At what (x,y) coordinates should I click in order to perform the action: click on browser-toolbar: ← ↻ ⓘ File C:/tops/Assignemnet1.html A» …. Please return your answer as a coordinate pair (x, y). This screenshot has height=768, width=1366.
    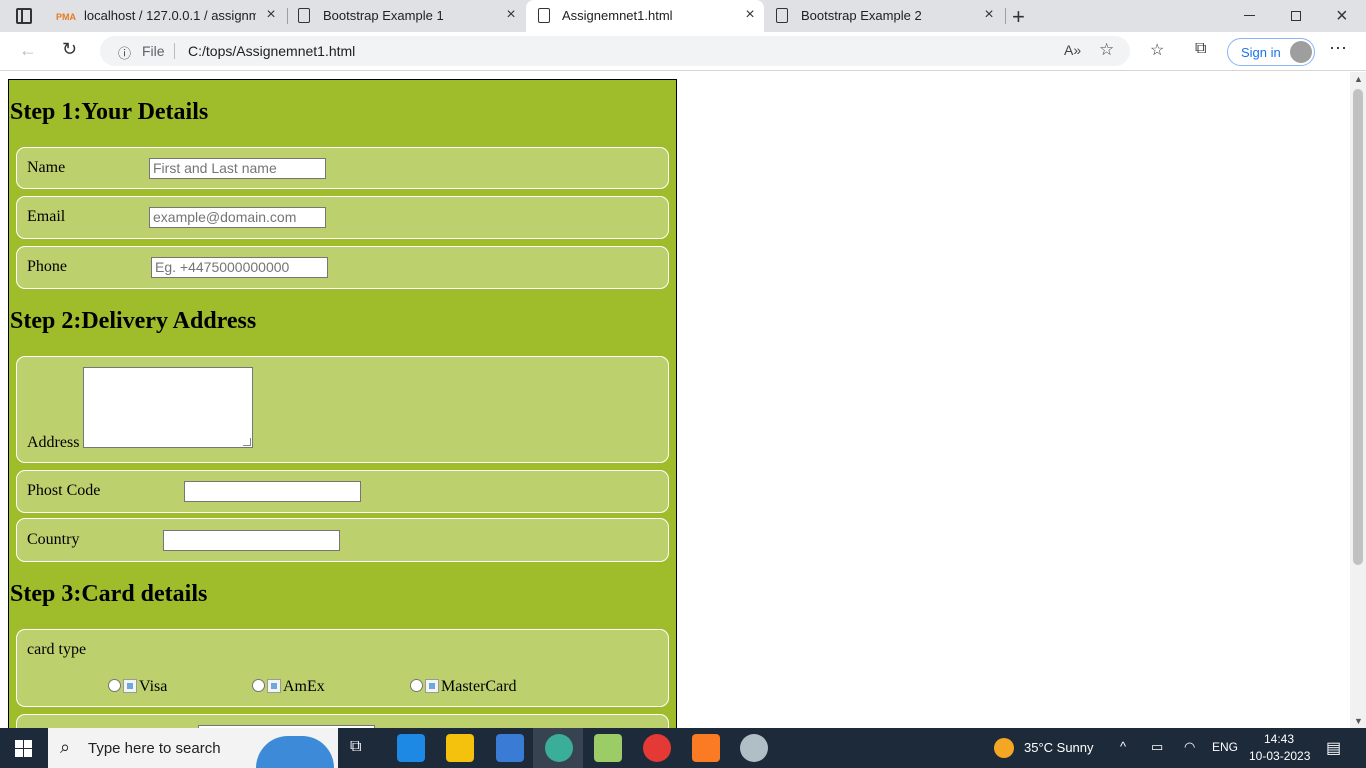
    Looking at the image, I should click on (683, 51).